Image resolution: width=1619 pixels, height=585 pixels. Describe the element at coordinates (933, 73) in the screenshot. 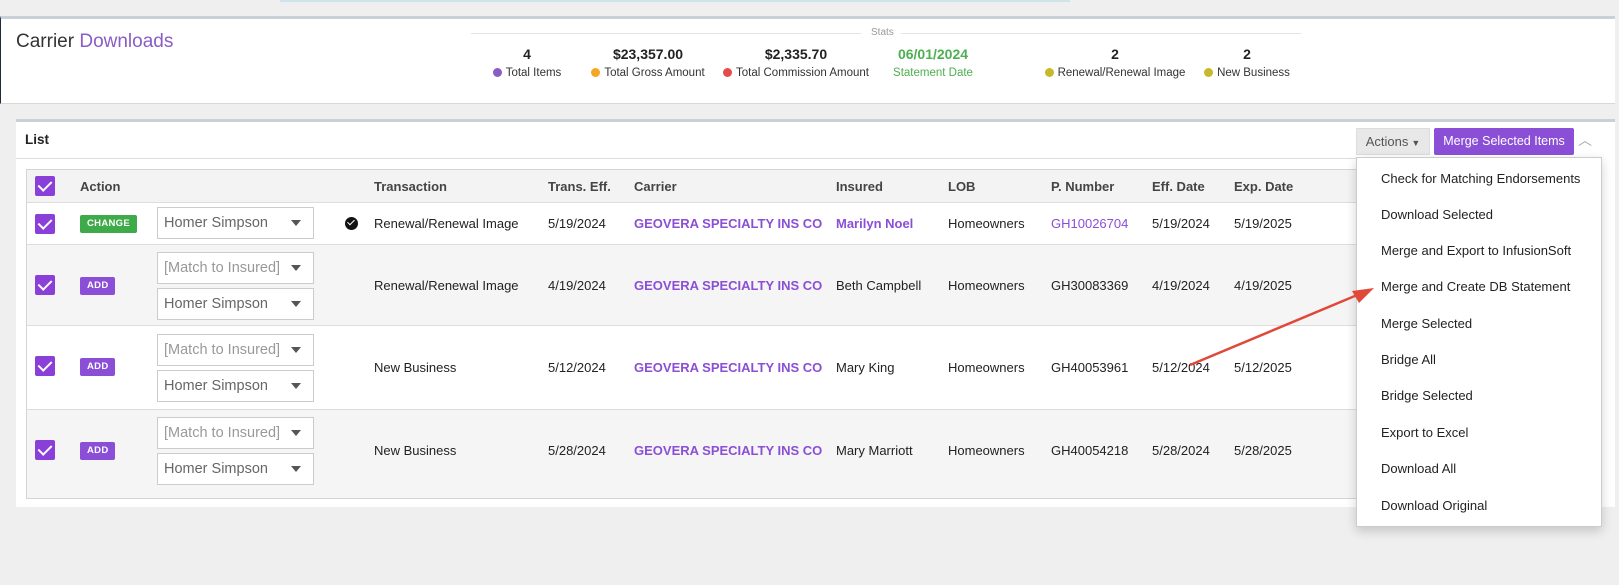

I see `stat-label: Statement Date` at that location.